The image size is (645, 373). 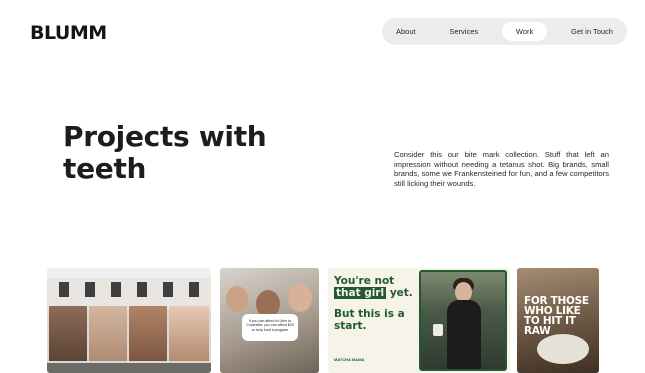 I want to click on body, so click(x=464, y=334).